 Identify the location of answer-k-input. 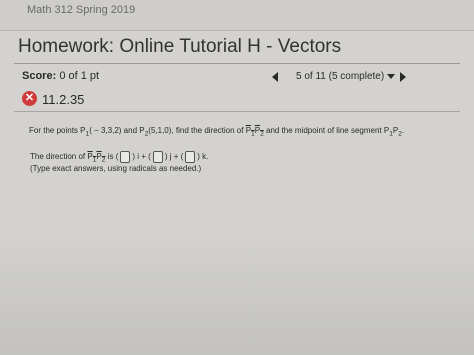
(190, 157).